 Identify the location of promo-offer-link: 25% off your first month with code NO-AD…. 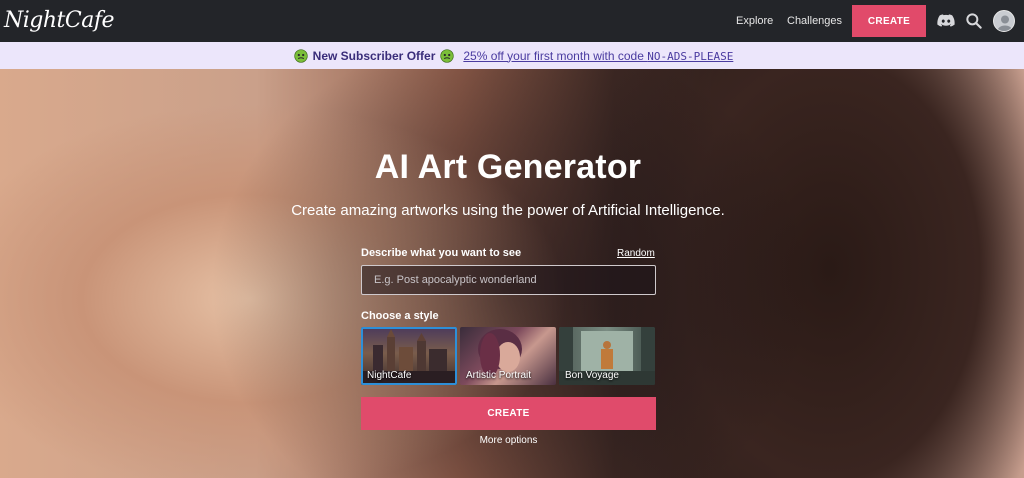
(598, 56).